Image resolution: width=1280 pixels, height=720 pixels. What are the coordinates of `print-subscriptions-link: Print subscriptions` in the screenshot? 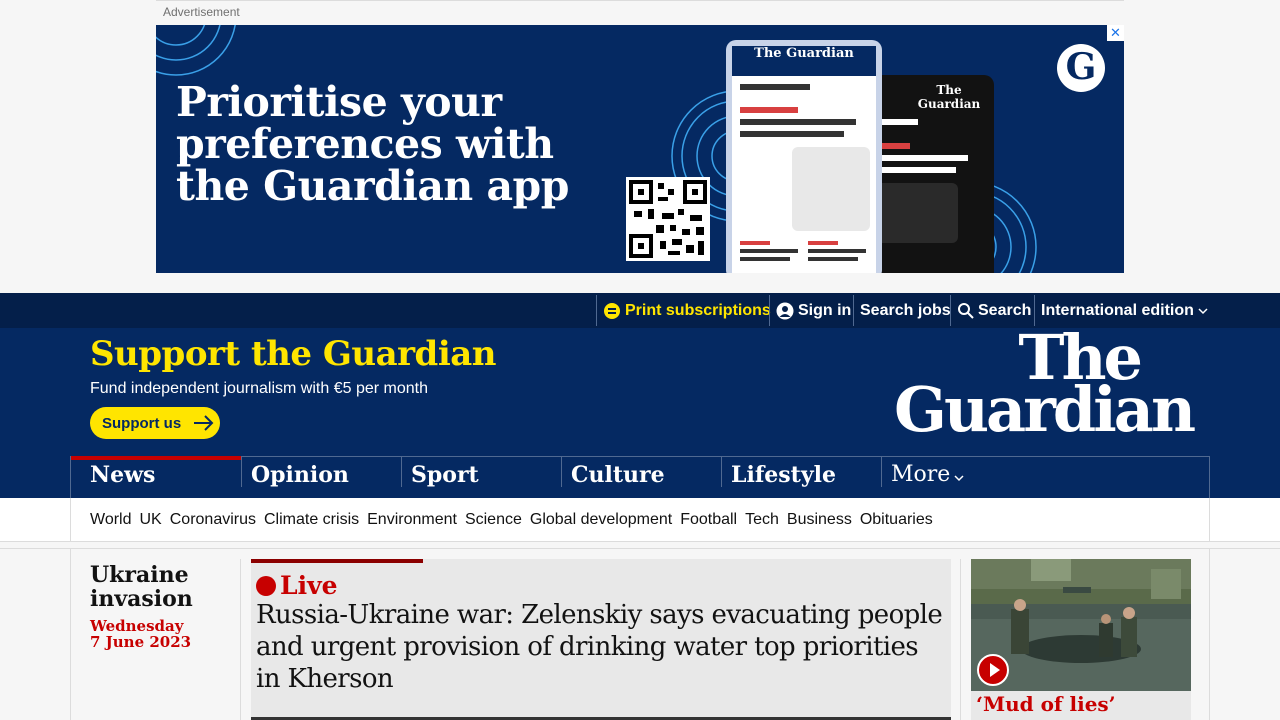 It's located at (687, 310).